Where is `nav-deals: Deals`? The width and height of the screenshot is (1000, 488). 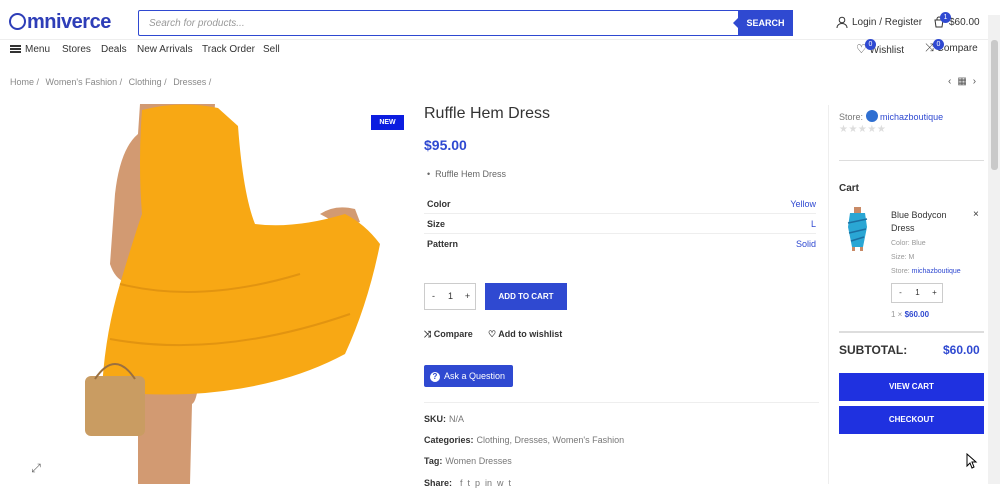 nav-deals: Deals is located at coordinates (114, 49).